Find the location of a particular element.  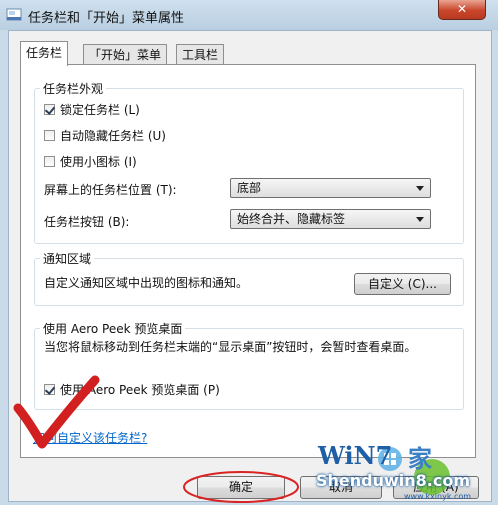

tab-start-menu: 「开始」菜单 is located at coordinates (125, 54).